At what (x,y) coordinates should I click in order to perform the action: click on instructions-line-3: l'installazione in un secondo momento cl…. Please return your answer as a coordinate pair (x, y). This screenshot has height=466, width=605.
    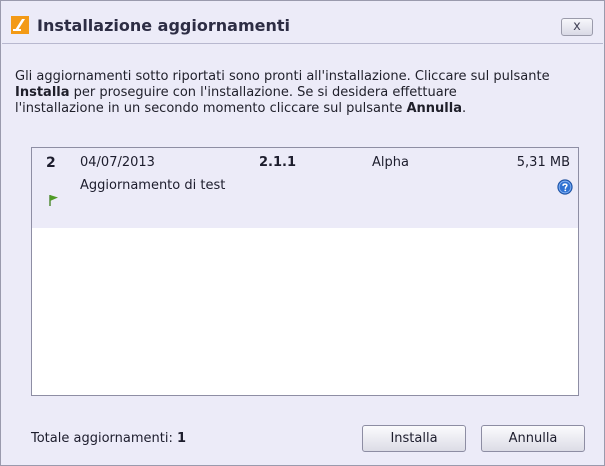
    Looking at the image, I should click on (305, 109).